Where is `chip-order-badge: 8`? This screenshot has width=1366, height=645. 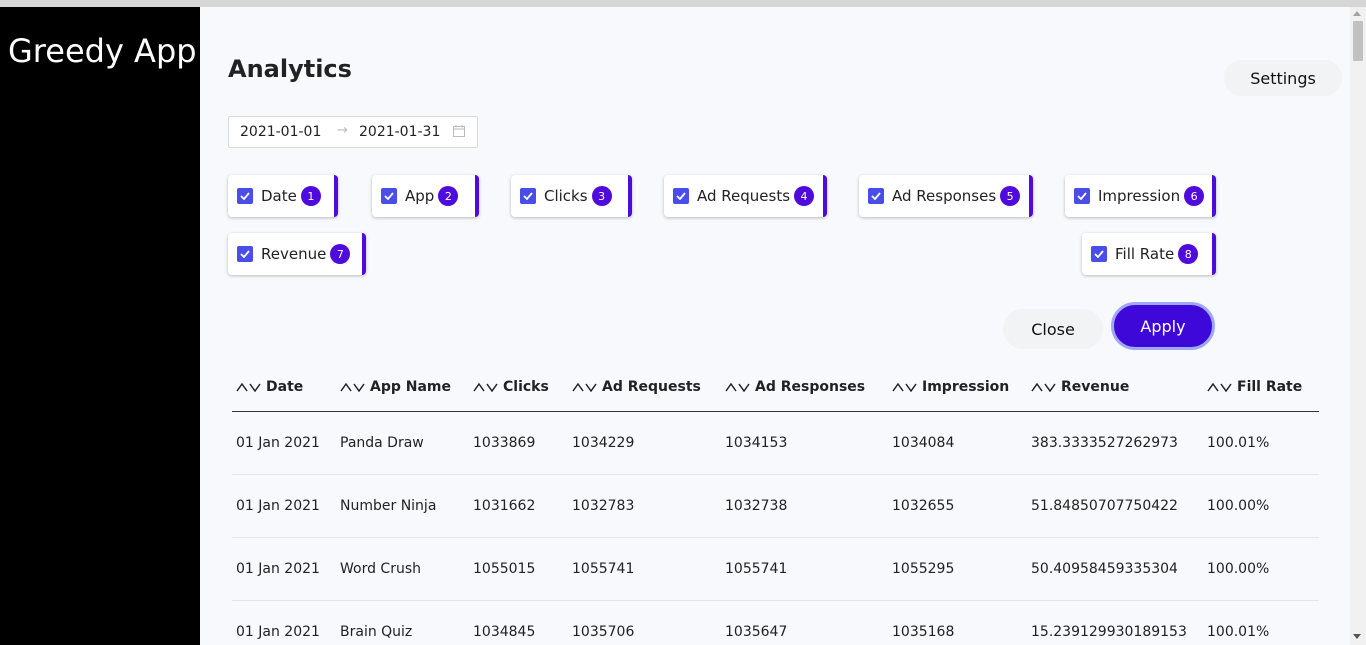 chip-order-badge: 8 is located at coordinates (1188, 254).